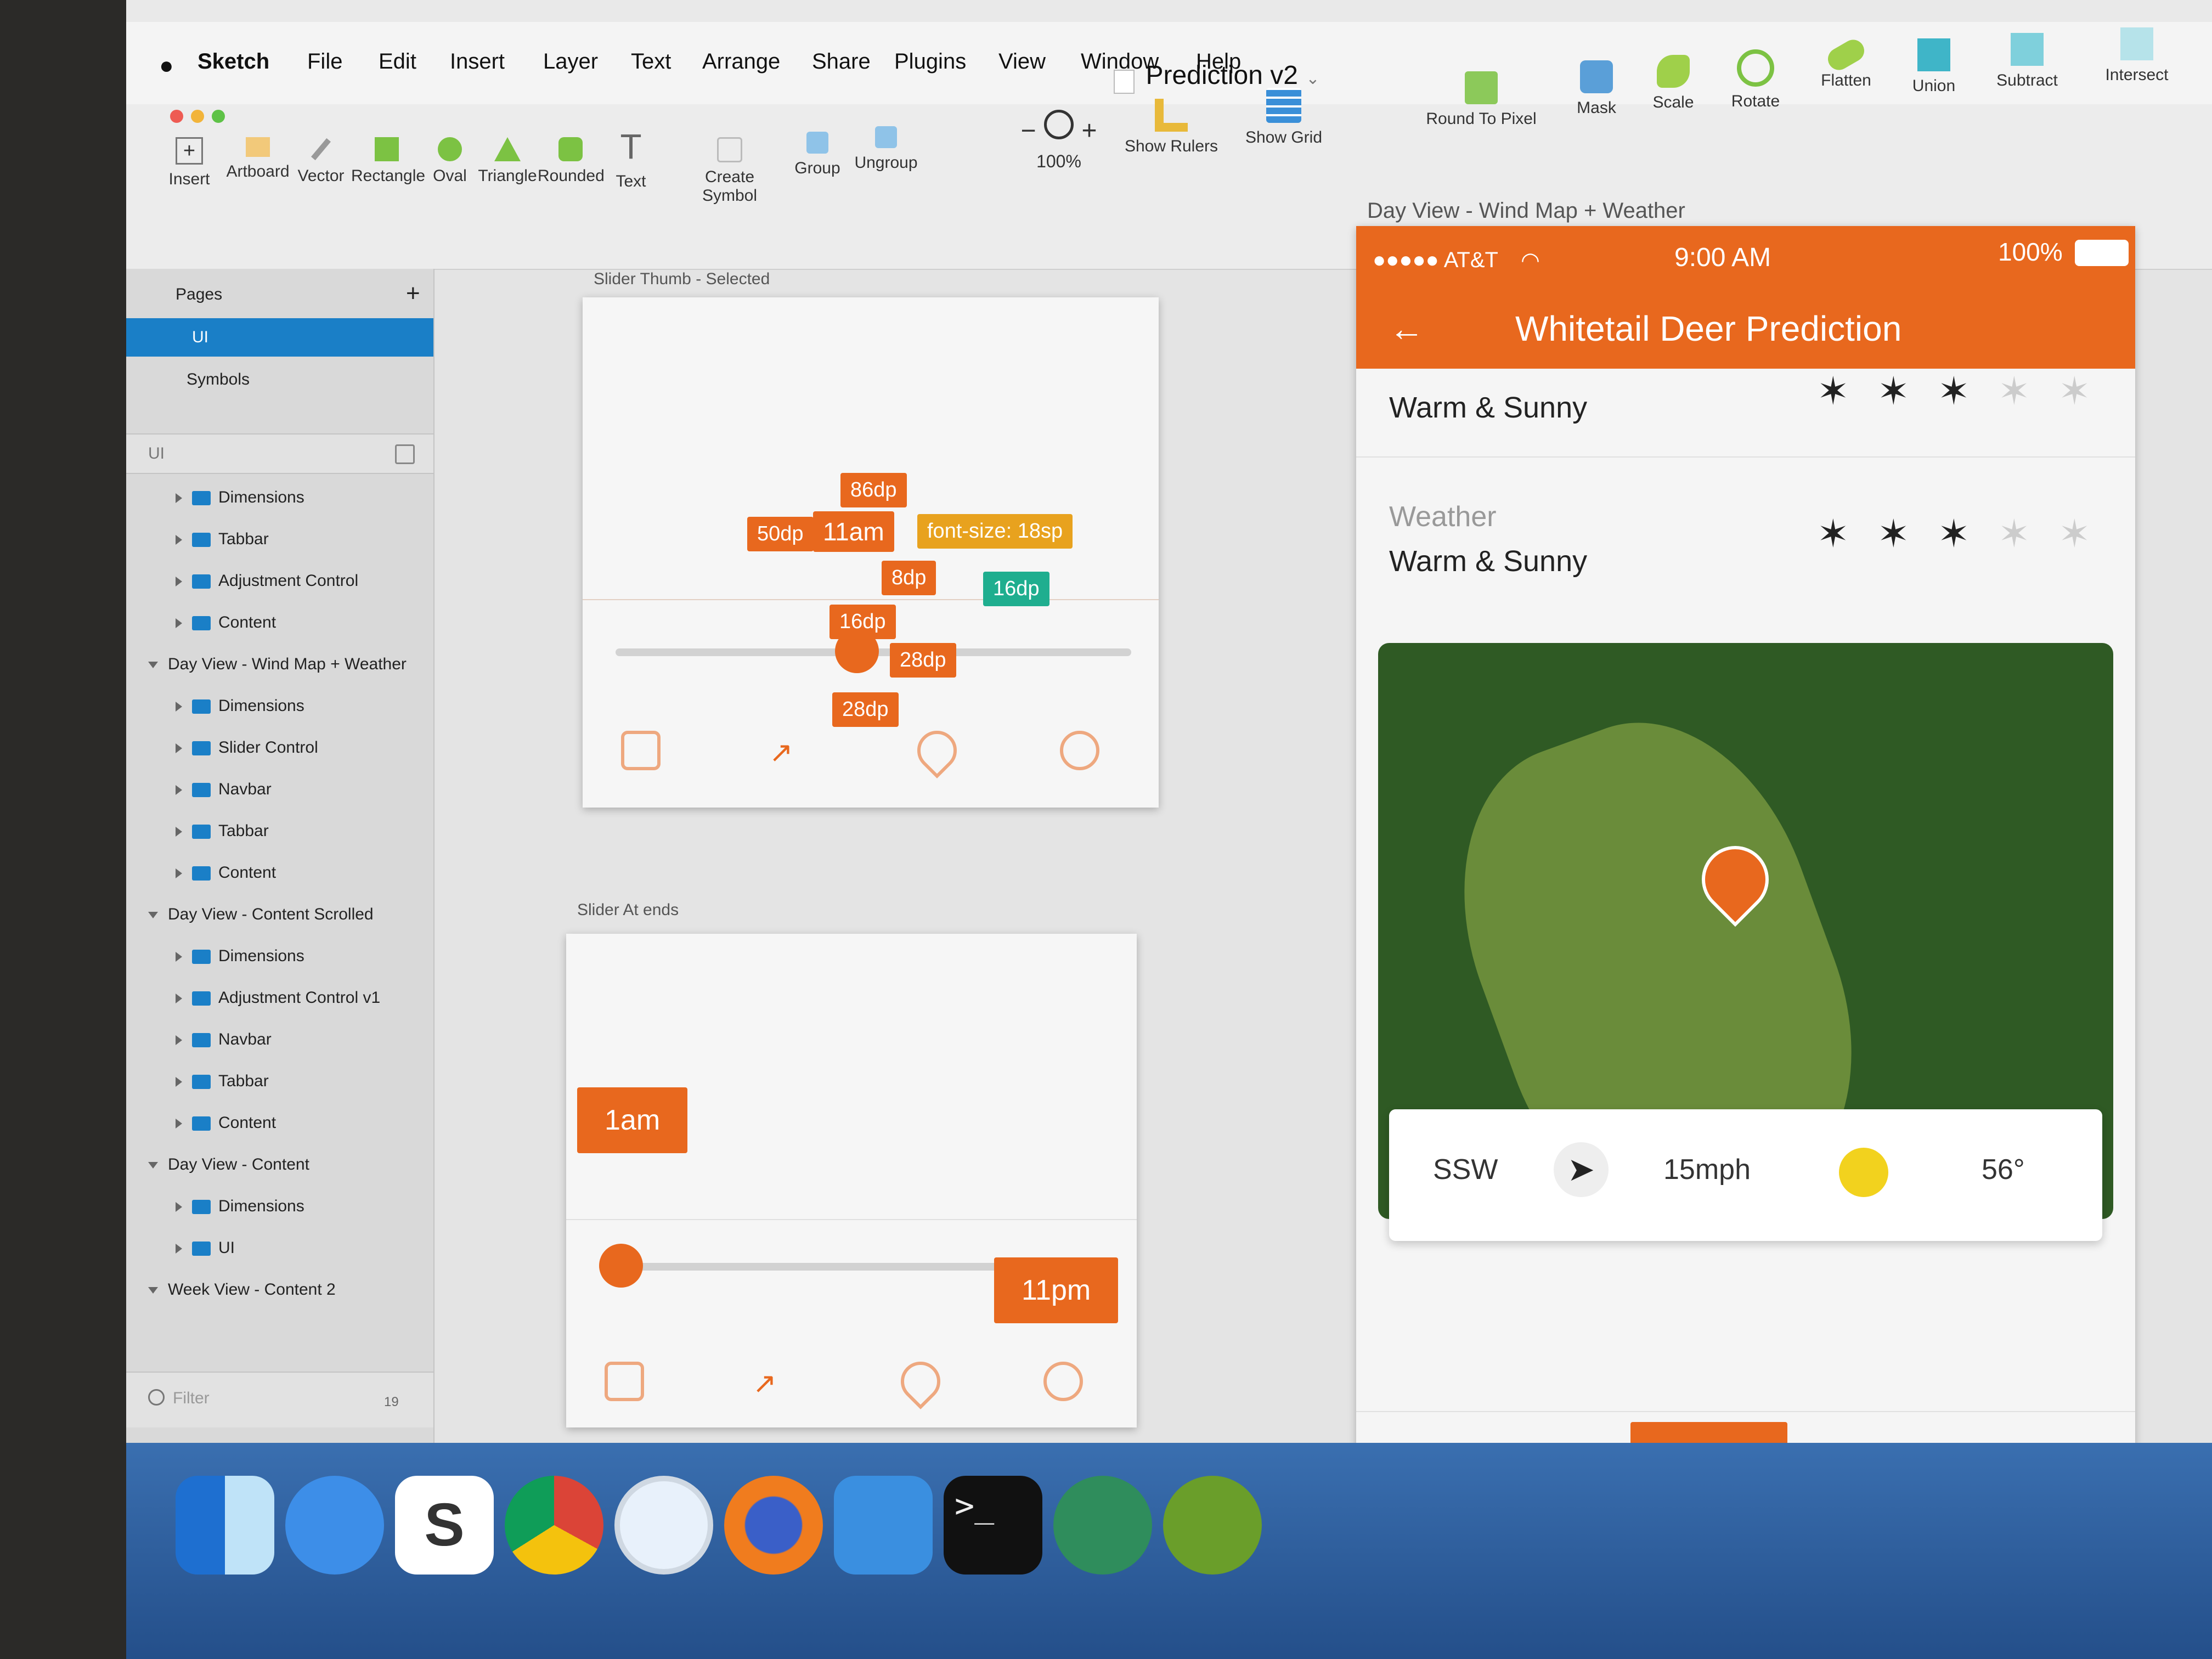 The image size is (2212, 1659). I want to click on layer-row: Navbar, so click(224, 790).